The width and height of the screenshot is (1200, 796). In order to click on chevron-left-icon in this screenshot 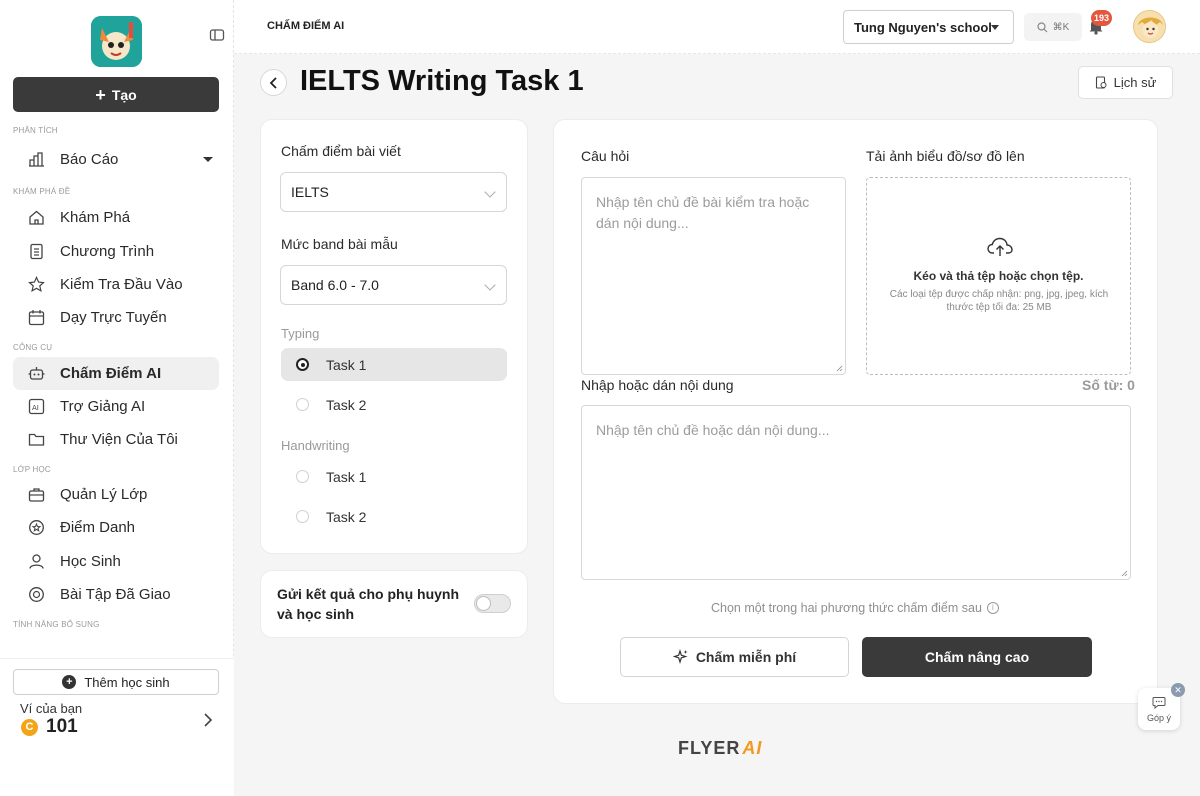, I will do `click(273, 82)`.